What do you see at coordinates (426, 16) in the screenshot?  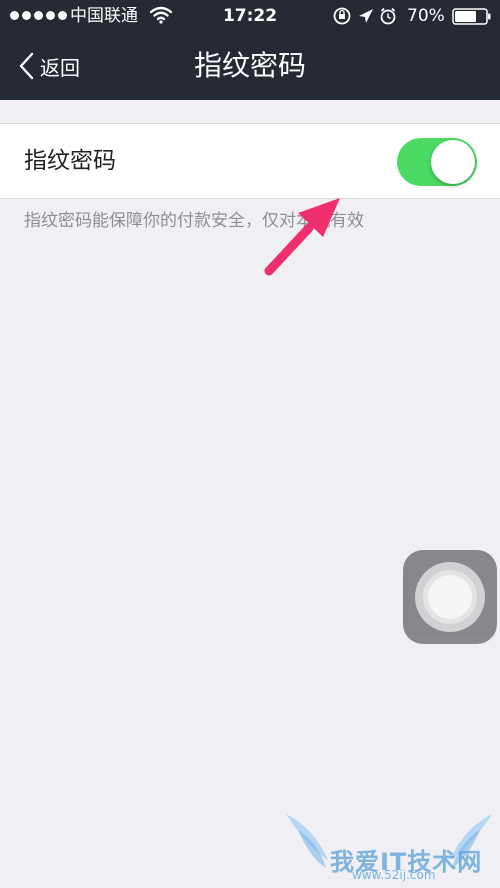 I see `battery-percent: 70%` at bounding box center [426, 16].